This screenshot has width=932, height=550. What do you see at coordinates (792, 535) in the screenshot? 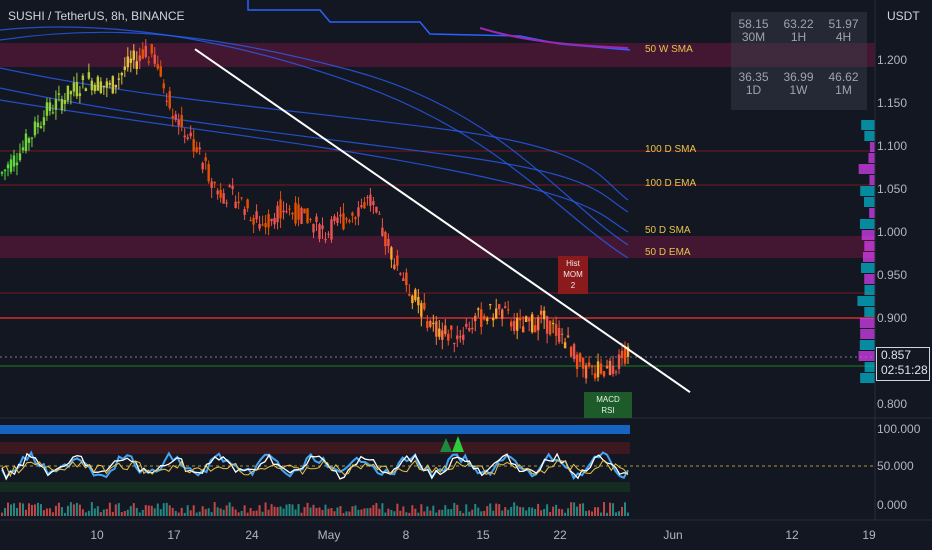
I see `x-tick: 12` at bounding box center [792, 535].